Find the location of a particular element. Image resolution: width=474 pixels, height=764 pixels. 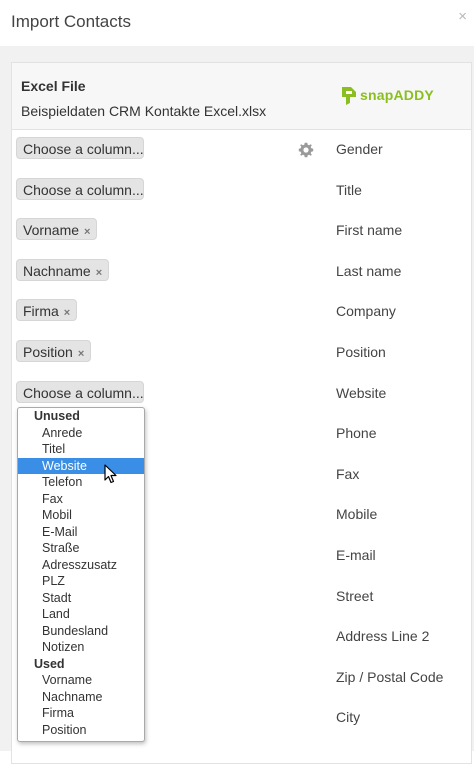

dropdown-option: Firma is located at coordinates (81, 713).